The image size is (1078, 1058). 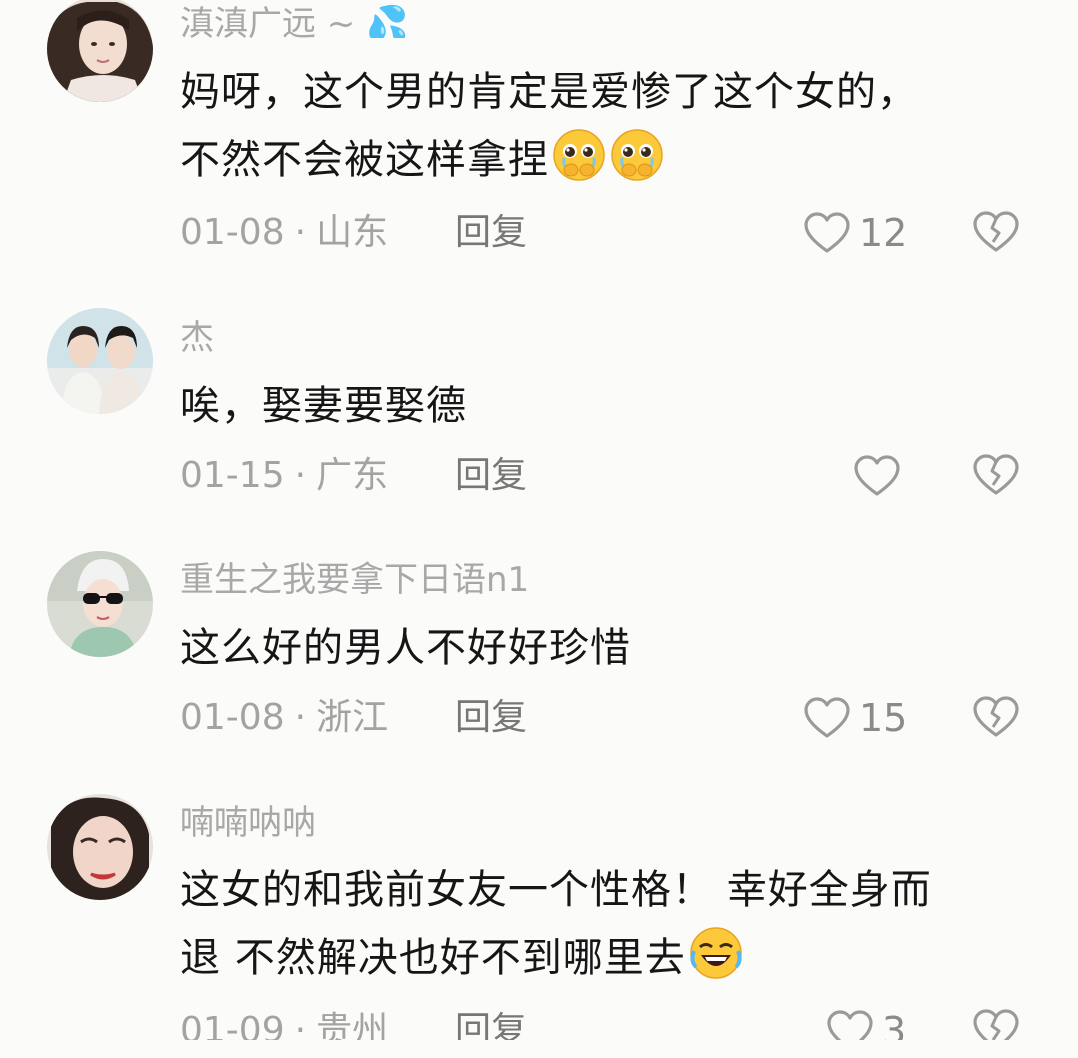 What do you see at coordinates (556, 890) in the screenshot?
I see `comment-text-line: 这女的和我前女友一个性格！ 幸好全身而` at bounding box center [556, 890].